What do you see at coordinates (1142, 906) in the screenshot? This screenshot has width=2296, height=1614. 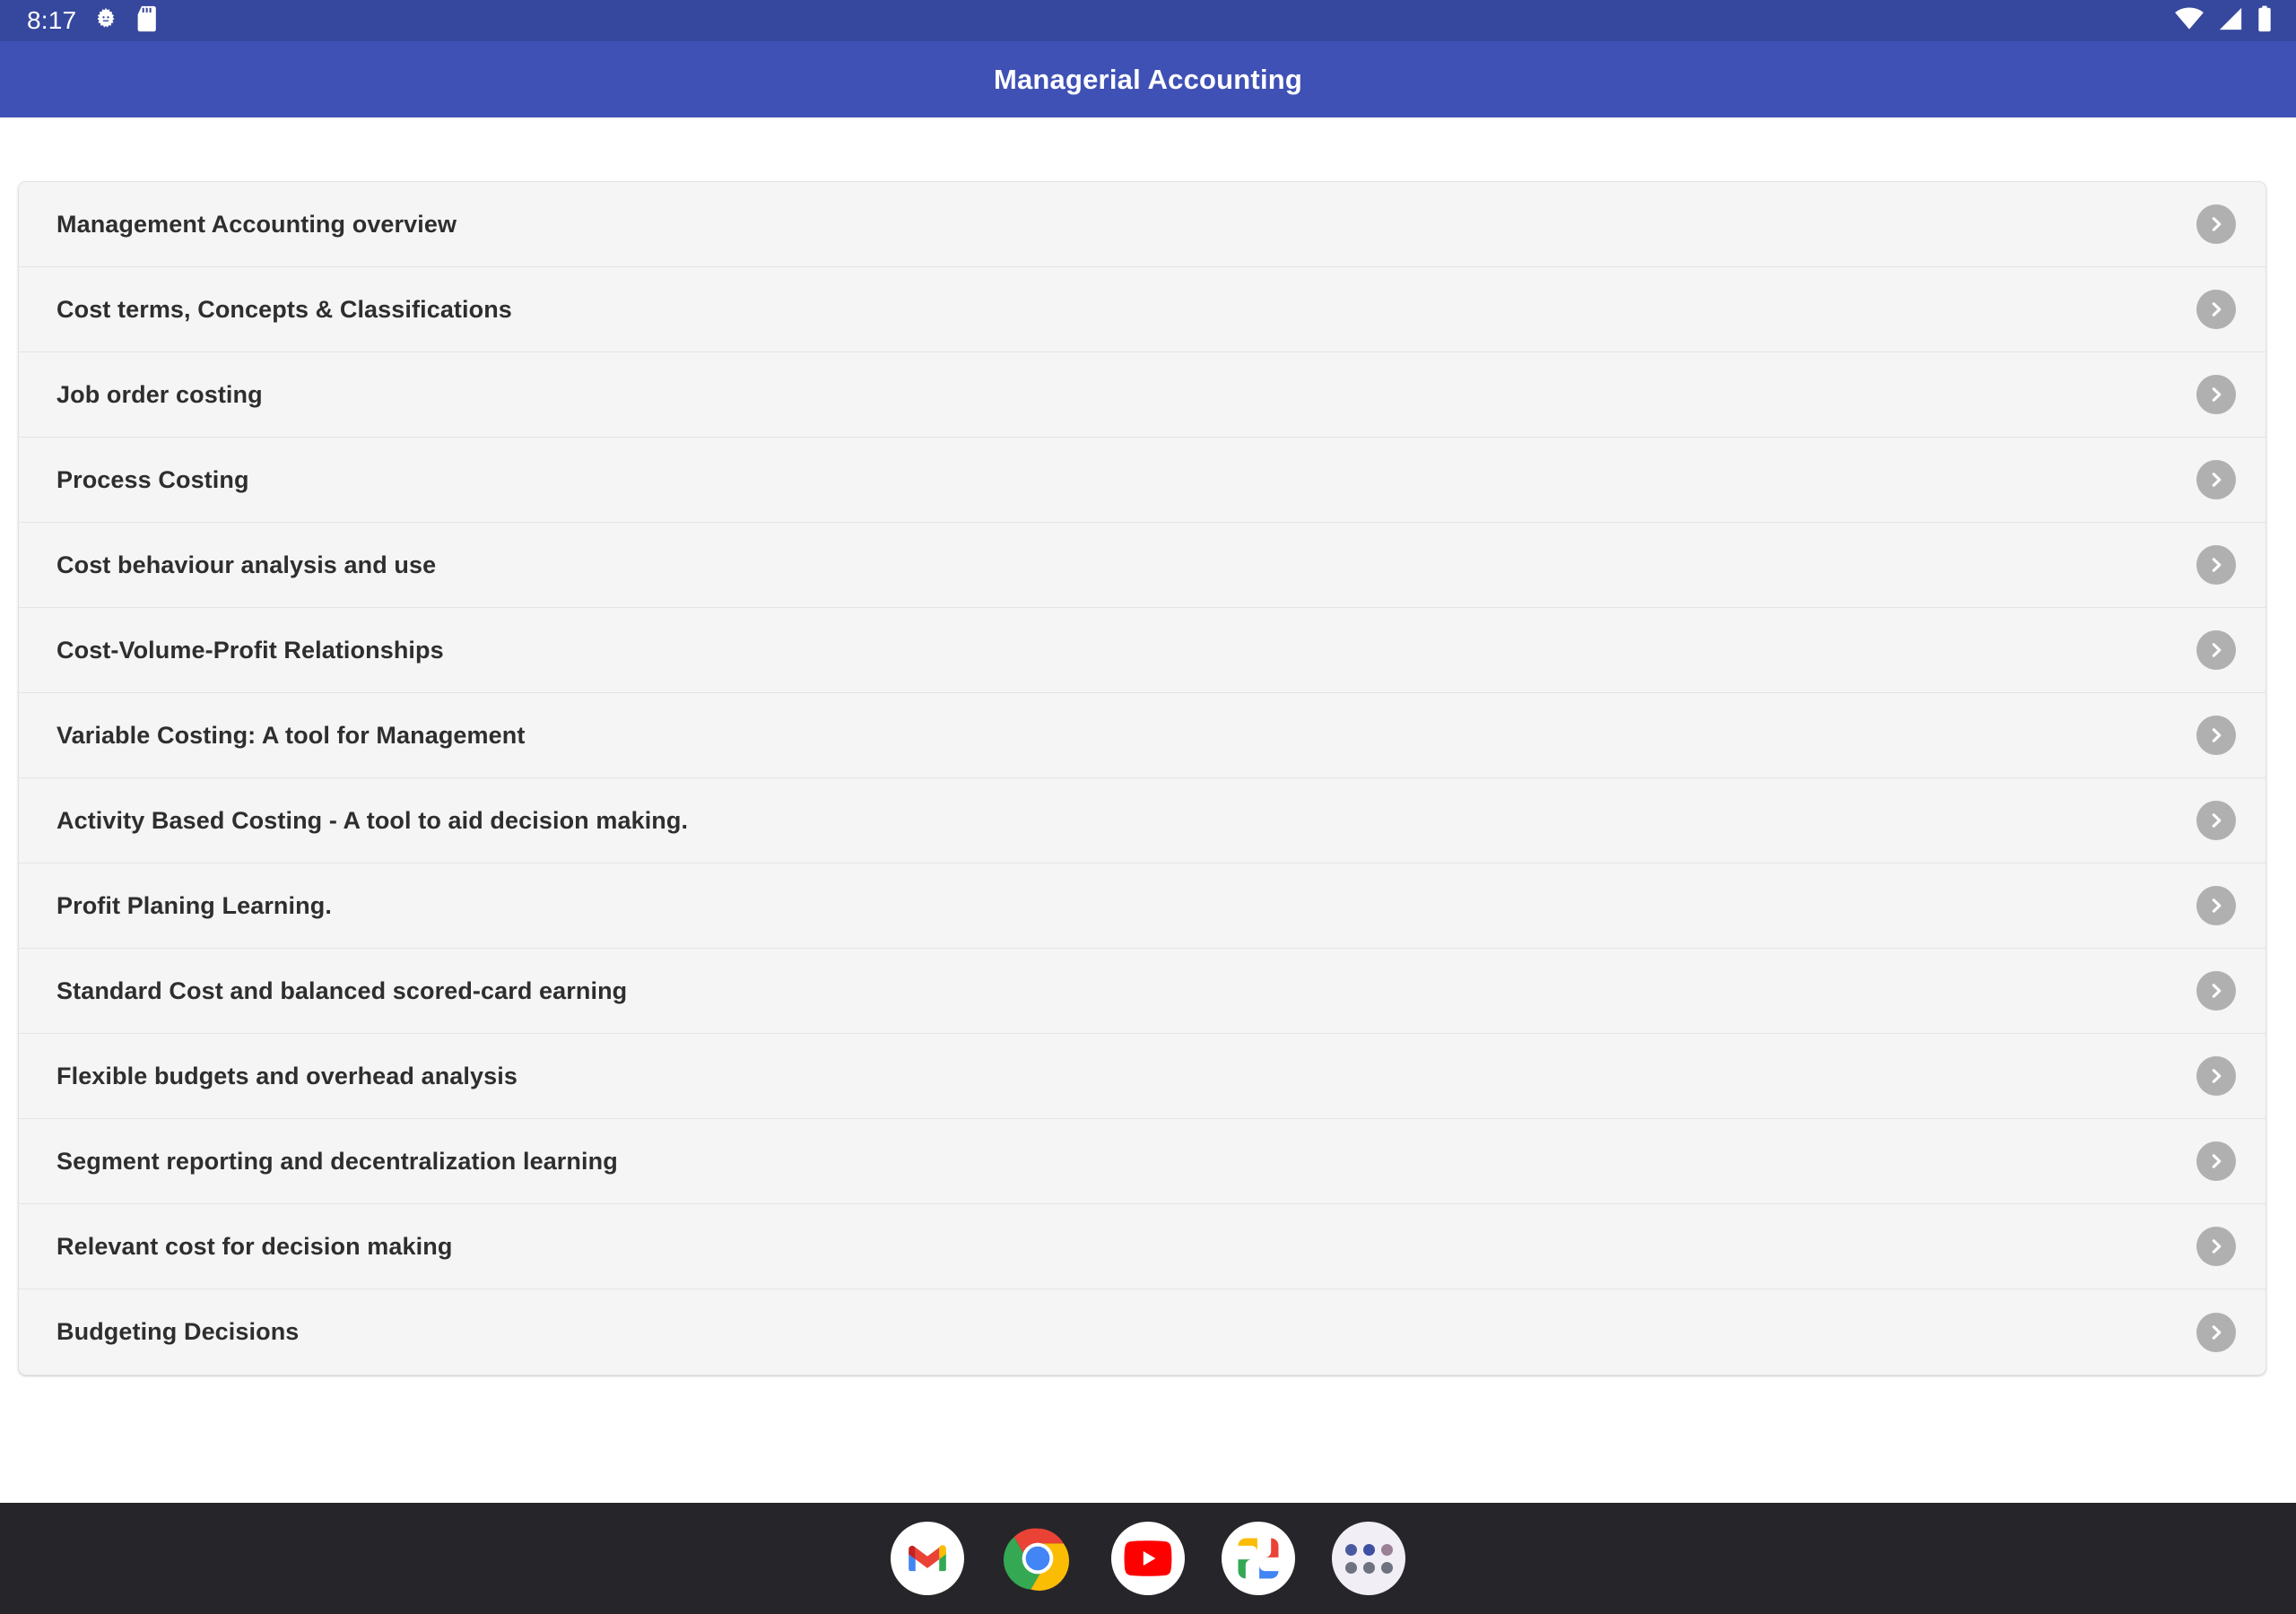 I see `list-item: Profit Planing Learning.` at bounding box center [1142, 906].